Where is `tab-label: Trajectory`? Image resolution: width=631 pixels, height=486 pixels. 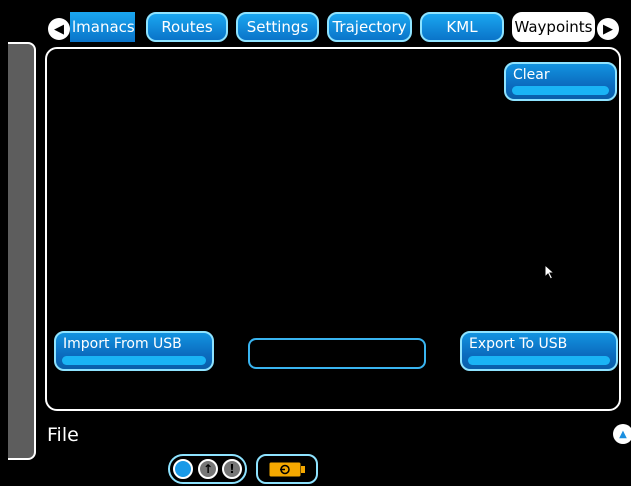
tab-label: Trajectory is located at coordinates (369, 27).